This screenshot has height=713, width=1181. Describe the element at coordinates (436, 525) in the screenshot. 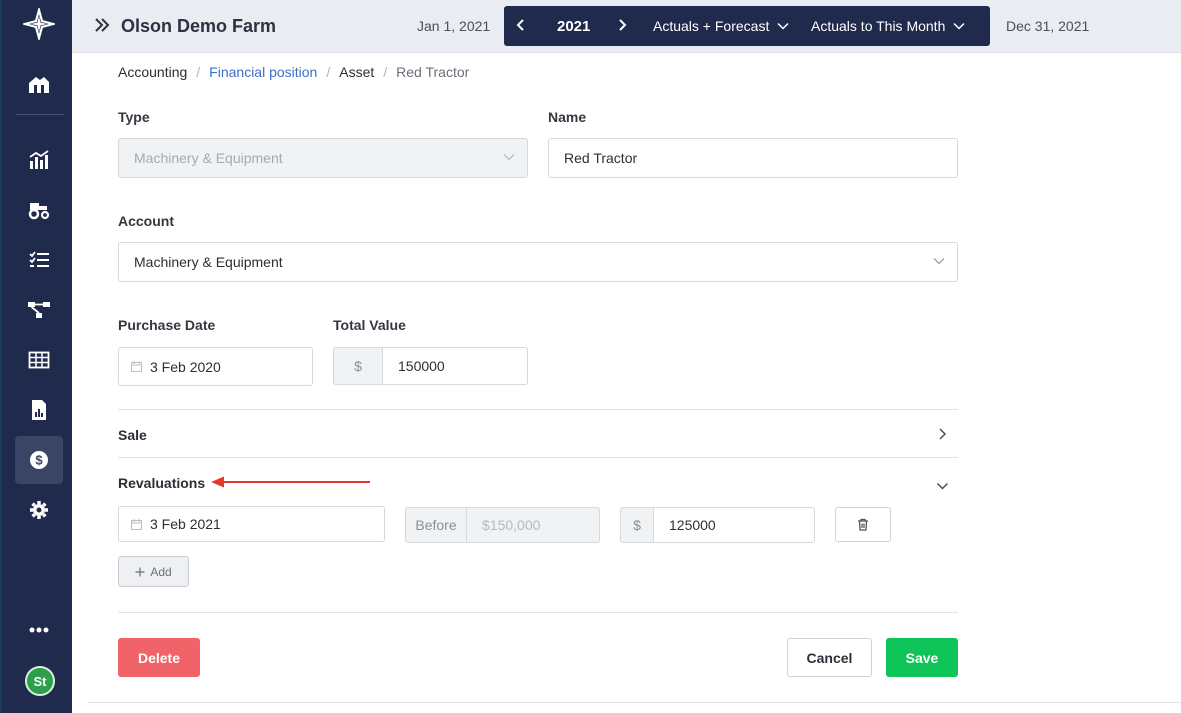

I see `before-addon: Before` at that location.